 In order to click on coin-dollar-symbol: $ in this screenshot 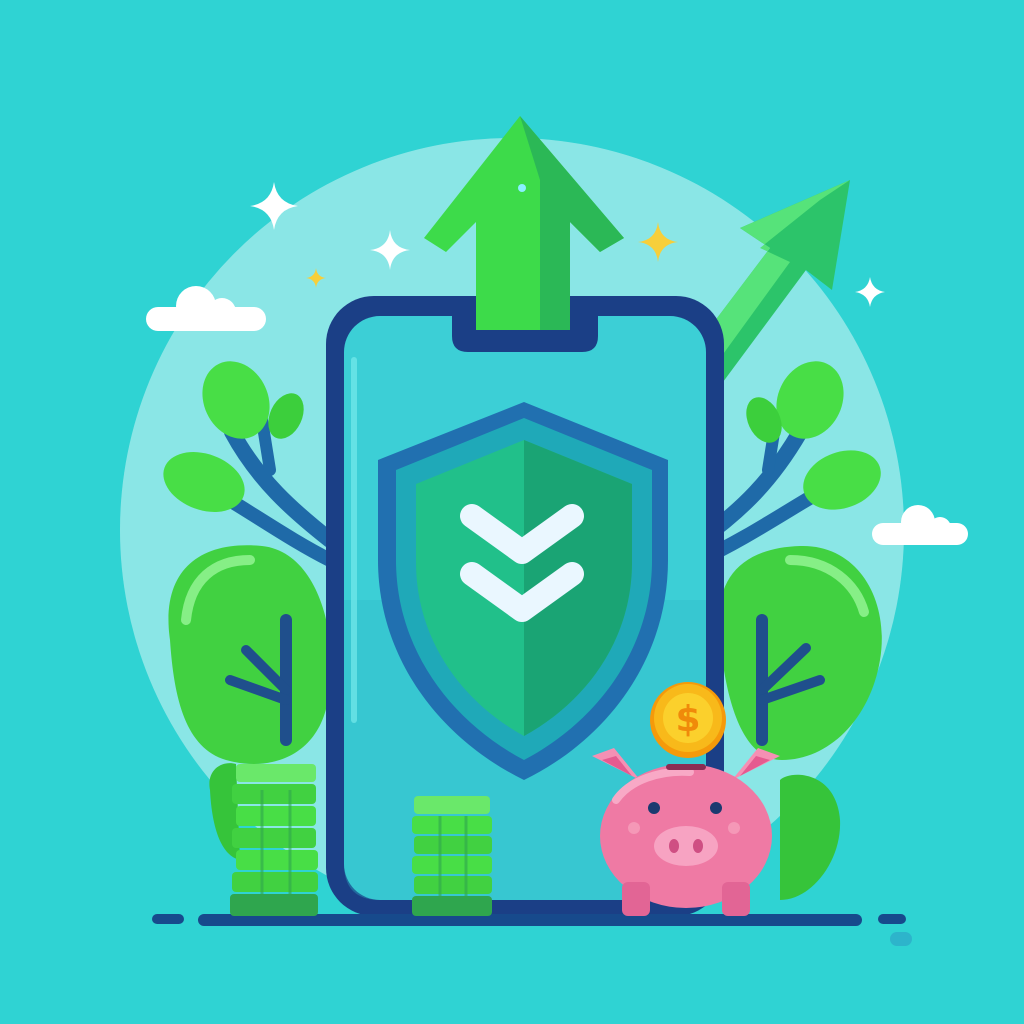, I will do `click(687, 719)`.